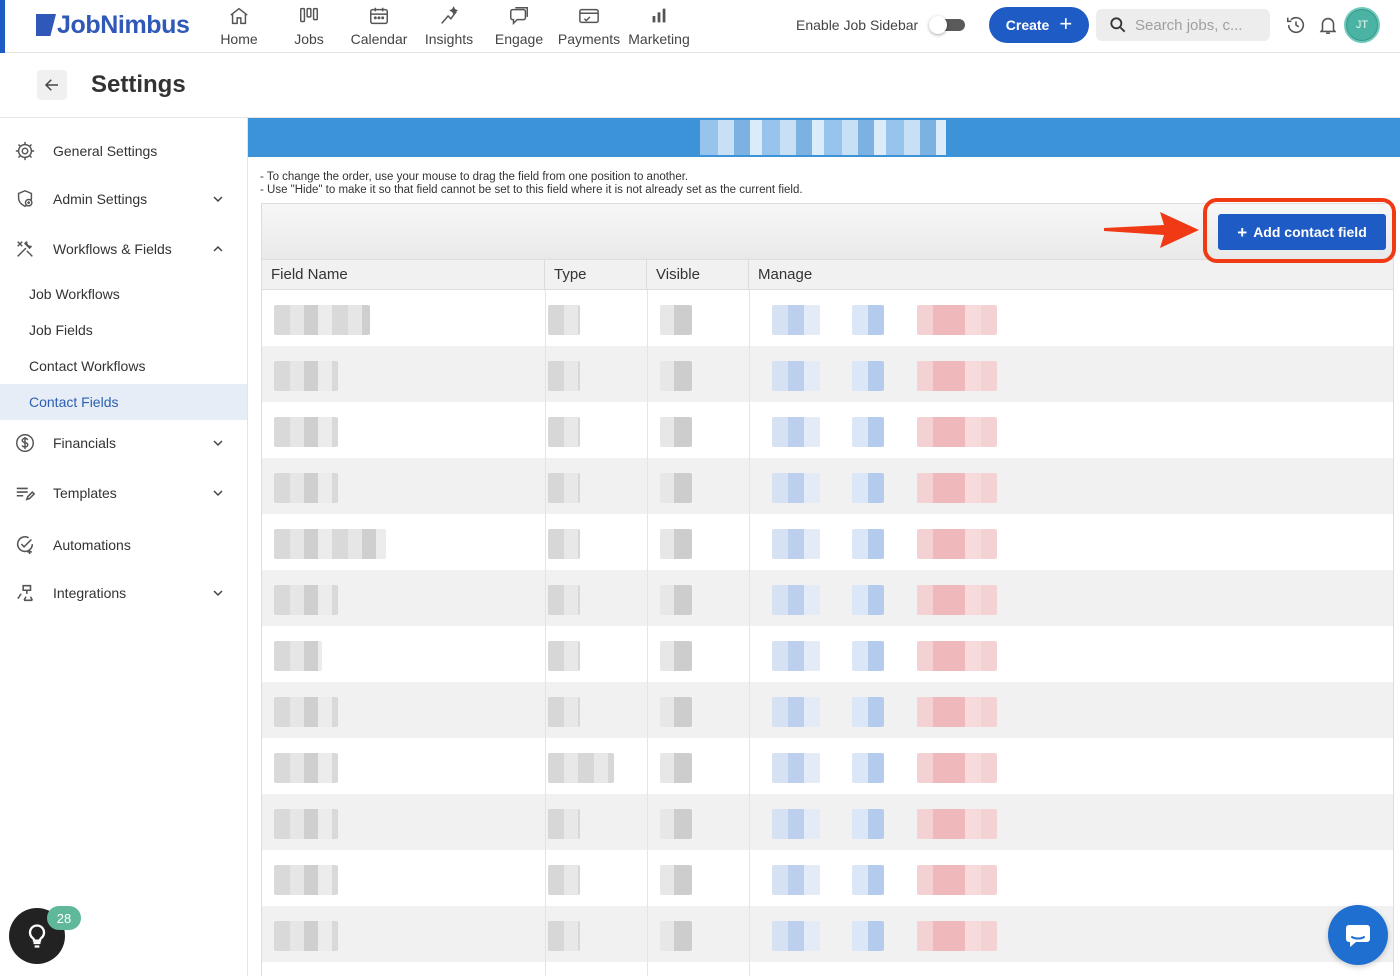 The height and width of the screenshot is (976, 1400). Describe the element at coordinates (1328, 25) in the screenshot. I see `notifications-button` at that location.